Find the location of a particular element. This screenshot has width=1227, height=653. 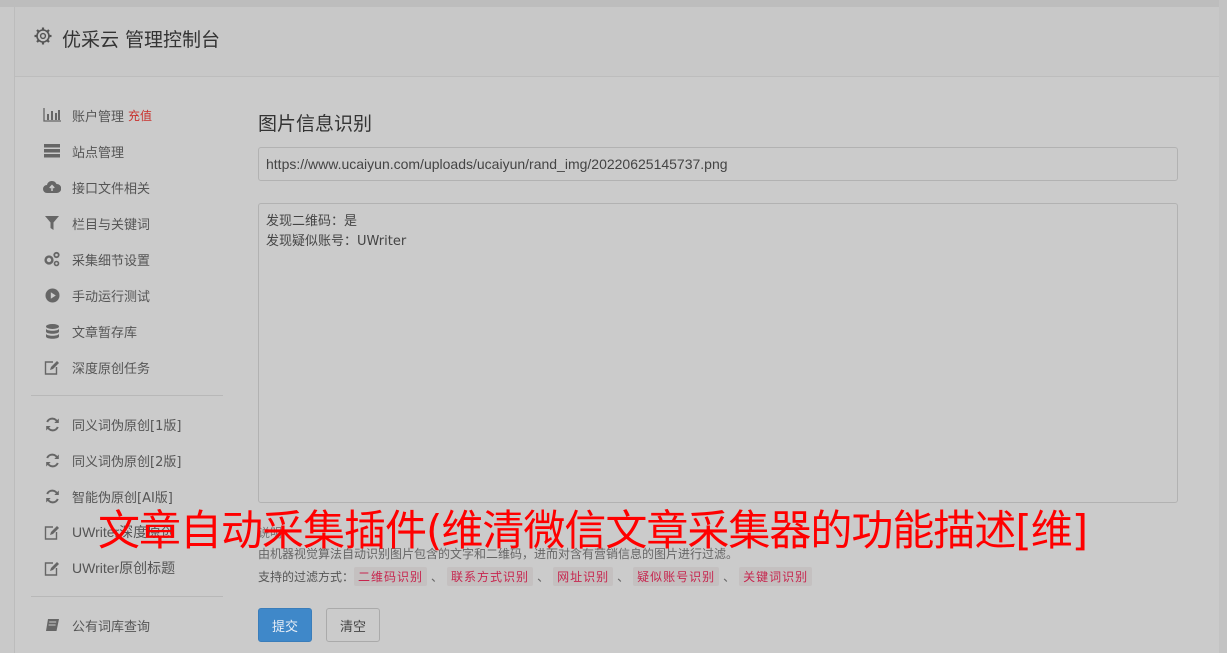

sidebar-item-public-dictionary: 公有词库查询 is located at coordinates (96, 625).